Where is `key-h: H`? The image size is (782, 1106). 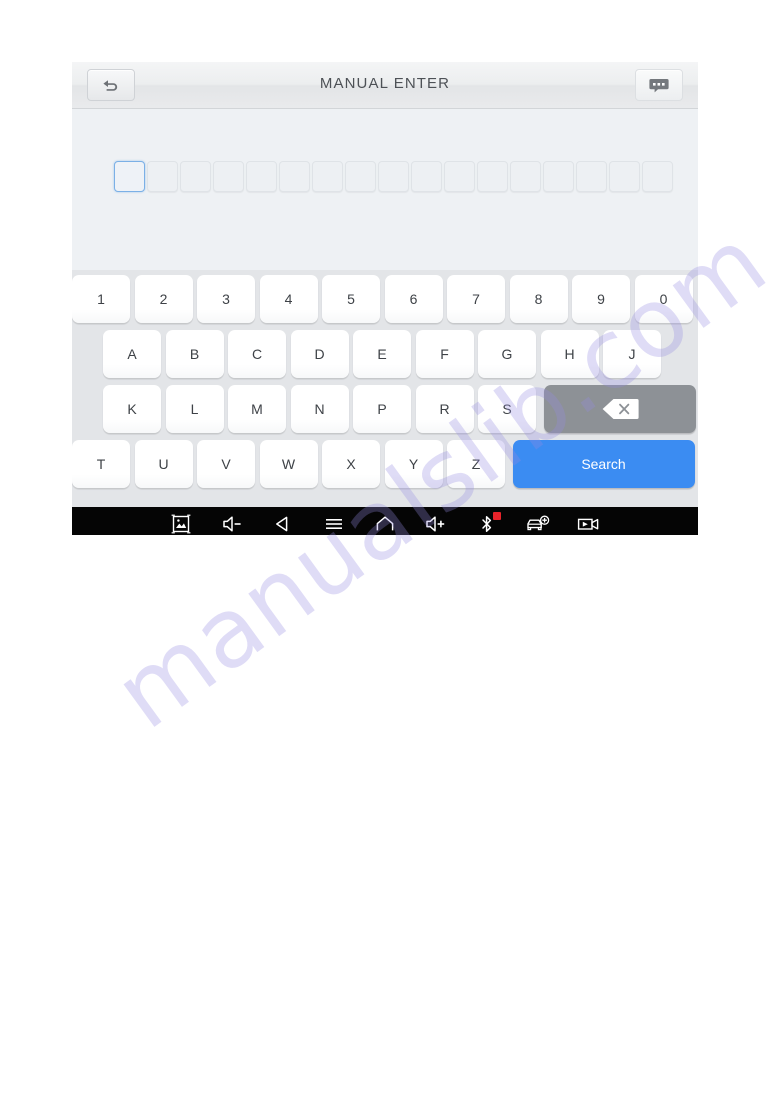
key-h: H is located at coordinates (569, 354).